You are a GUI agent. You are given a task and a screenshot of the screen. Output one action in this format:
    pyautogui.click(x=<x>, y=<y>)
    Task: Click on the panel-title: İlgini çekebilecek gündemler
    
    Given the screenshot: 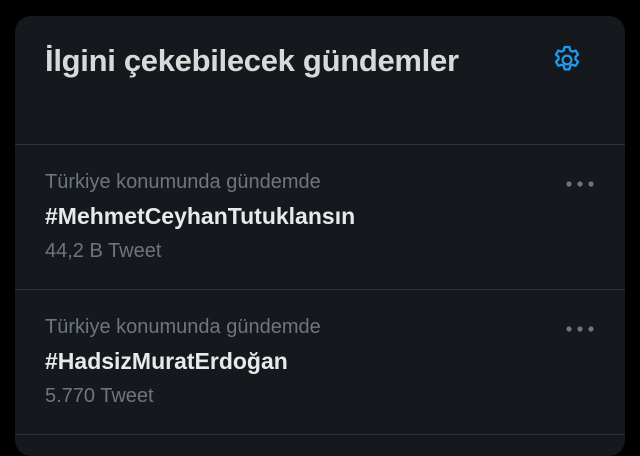 What is the action you would take?
    pyautogui.click(x=252, y=60)
    